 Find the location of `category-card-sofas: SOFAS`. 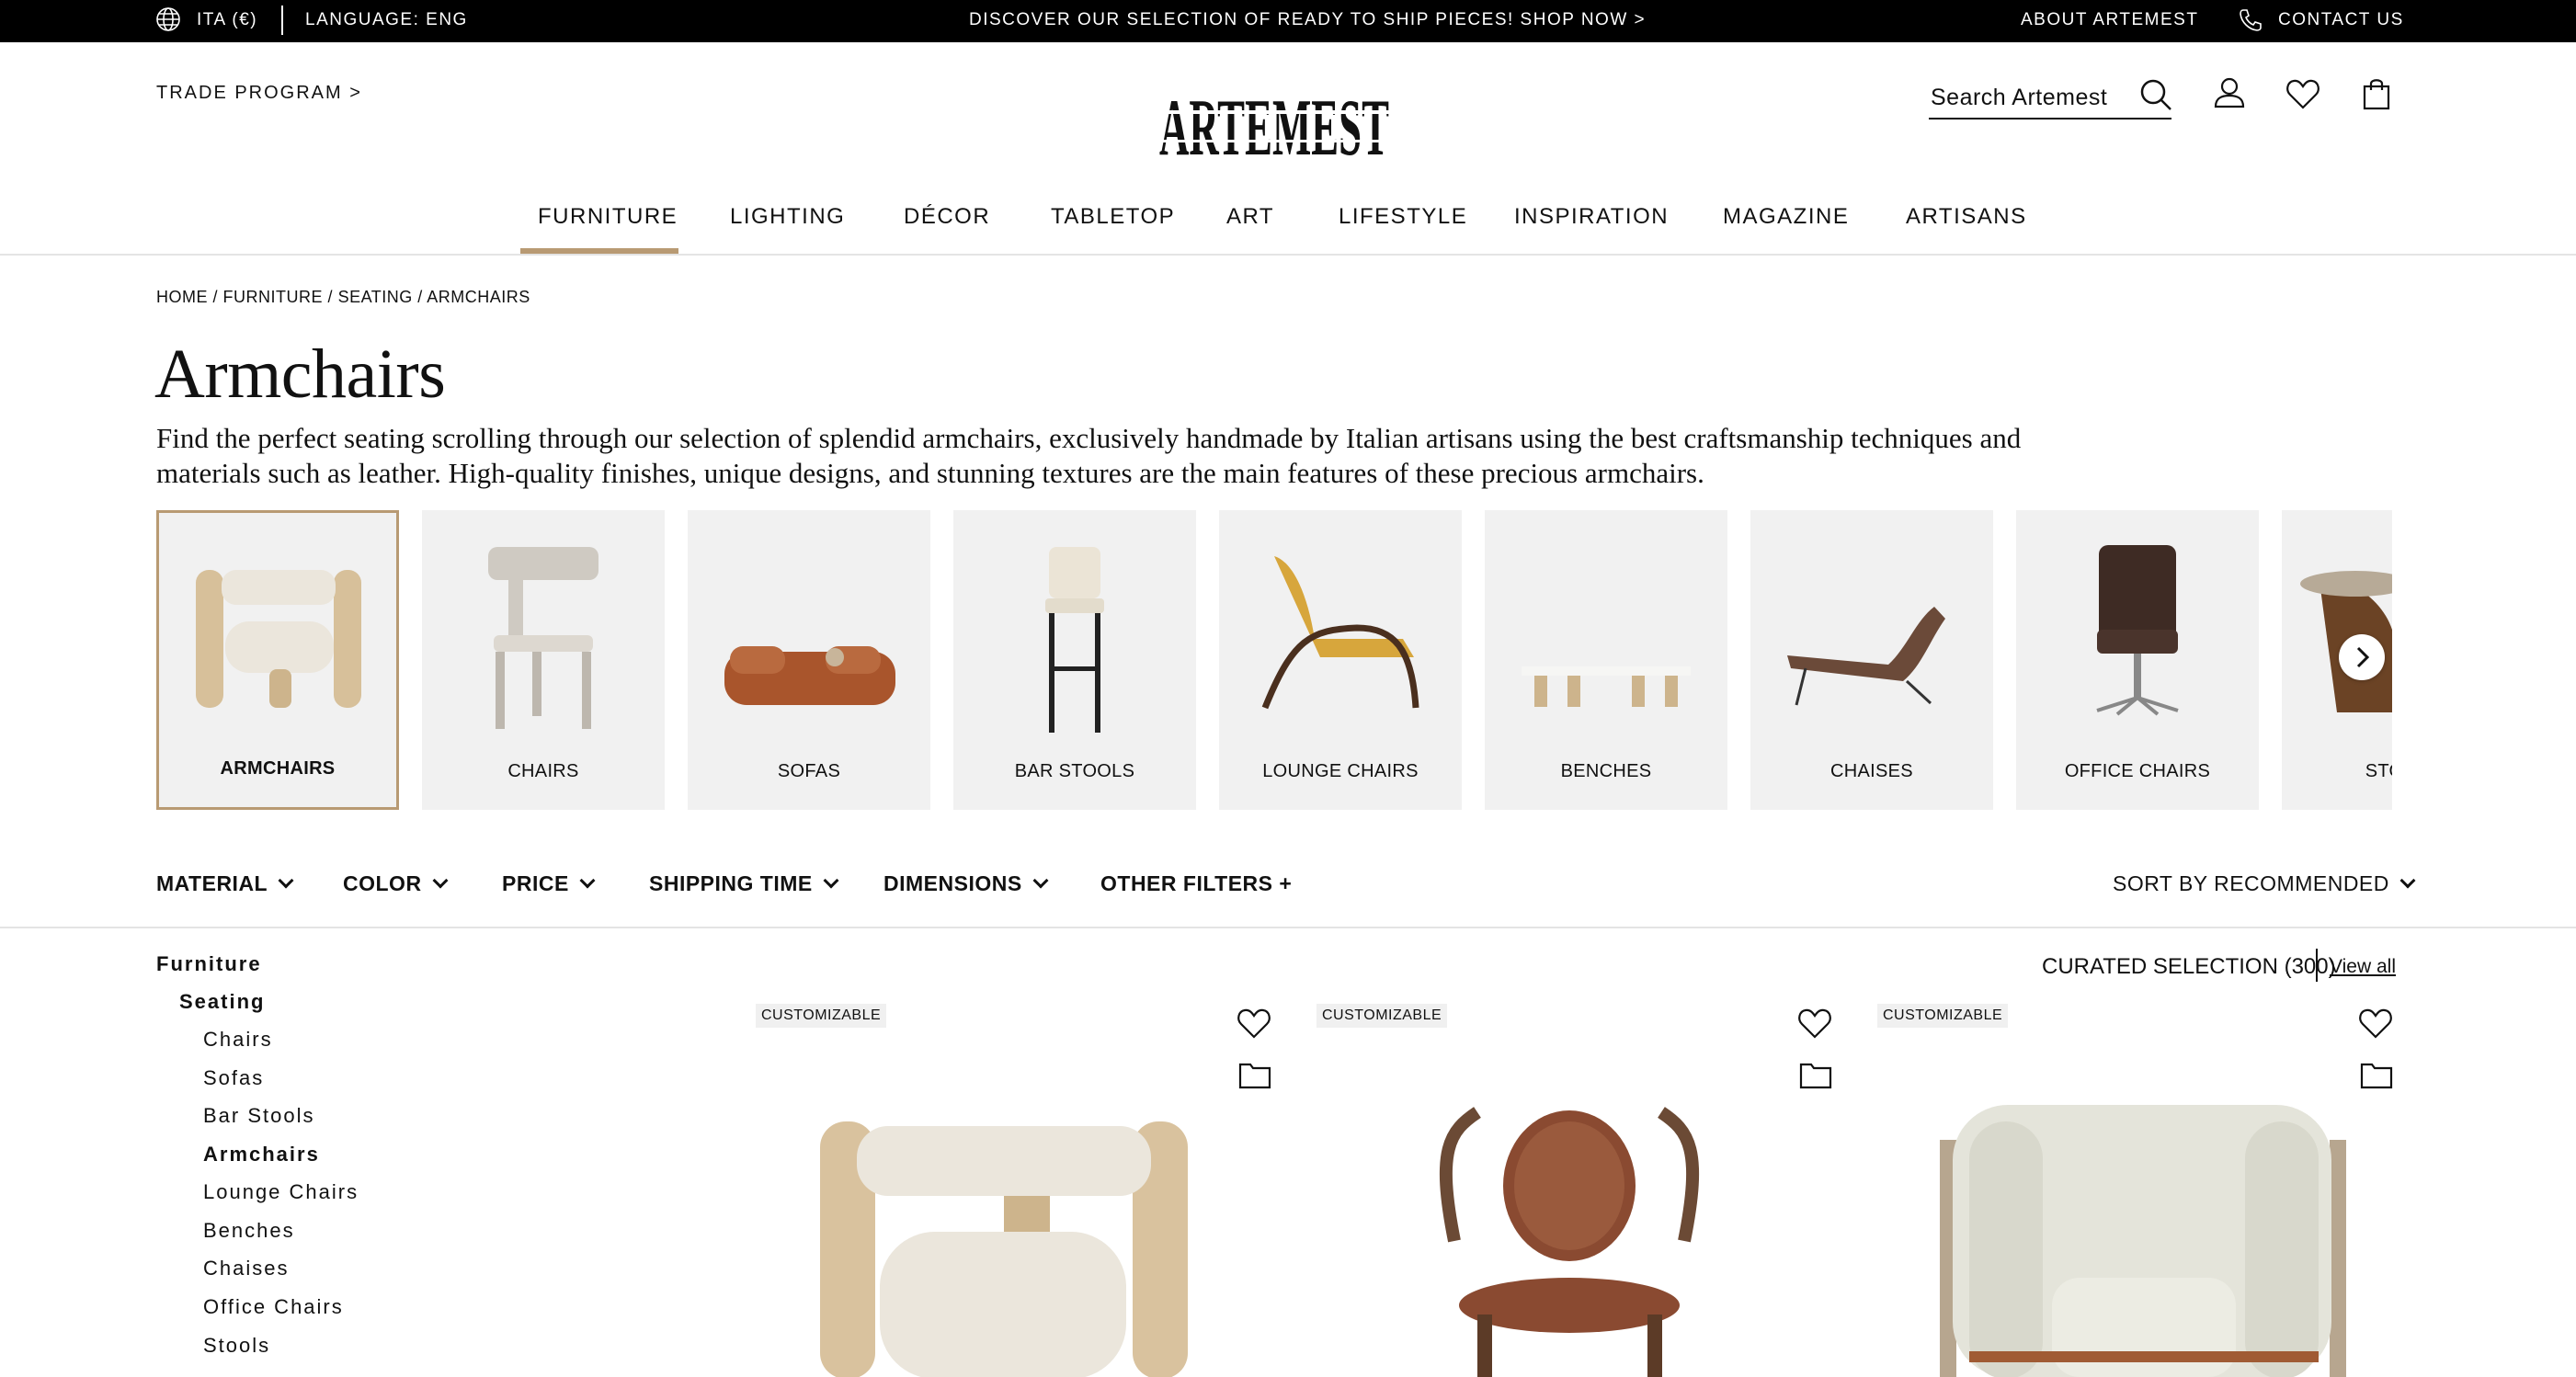

category-card-sofas: SOFAS is located at coordinates (809, 660).